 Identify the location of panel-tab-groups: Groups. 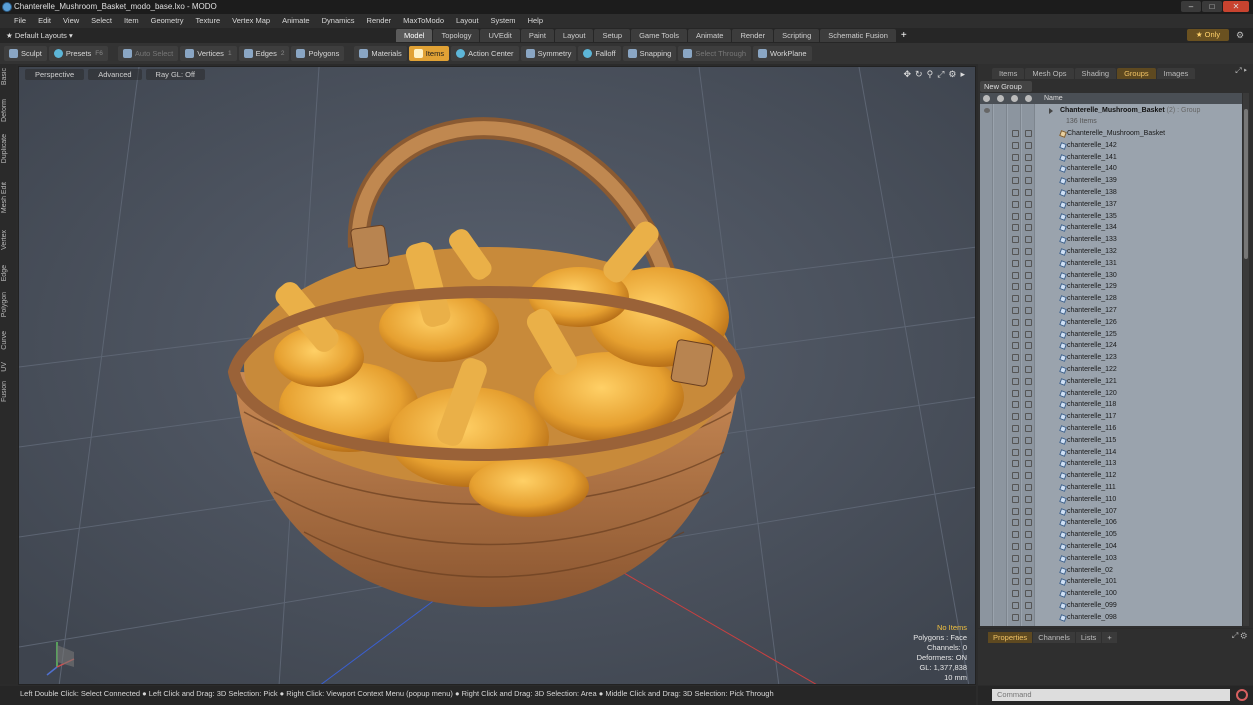
(1136, 73).